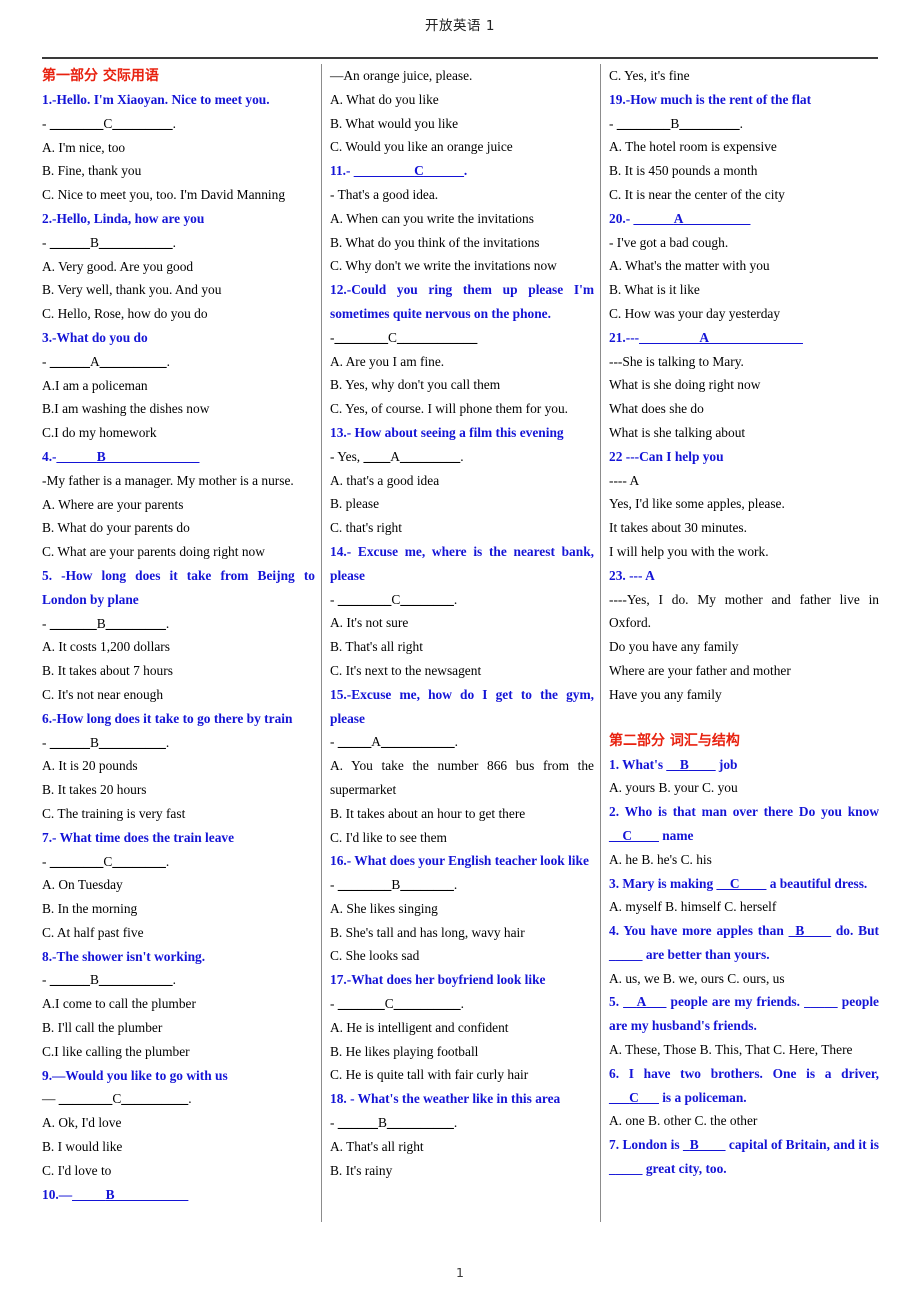 The width and height of the screenshot is (920, 1302). Describe the element at coordinates (178, 980) in the screenshot. I see `answer-blank-line: - ______B___________.` at that location.